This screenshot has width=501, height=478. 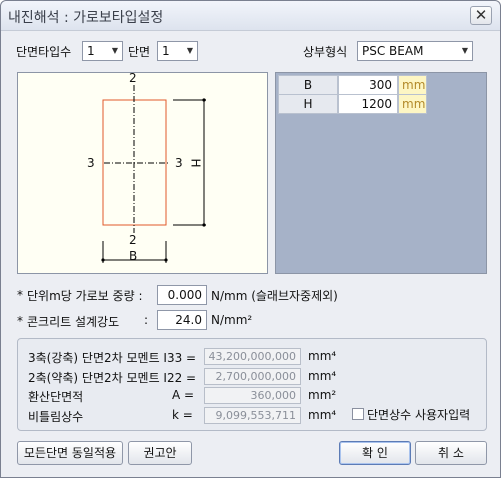 What do you see at coordinates (274, 296) in the screenshot?
I see `weight-unit: N/mm (슬래브자중제외)` at bounding box center [274, 296].